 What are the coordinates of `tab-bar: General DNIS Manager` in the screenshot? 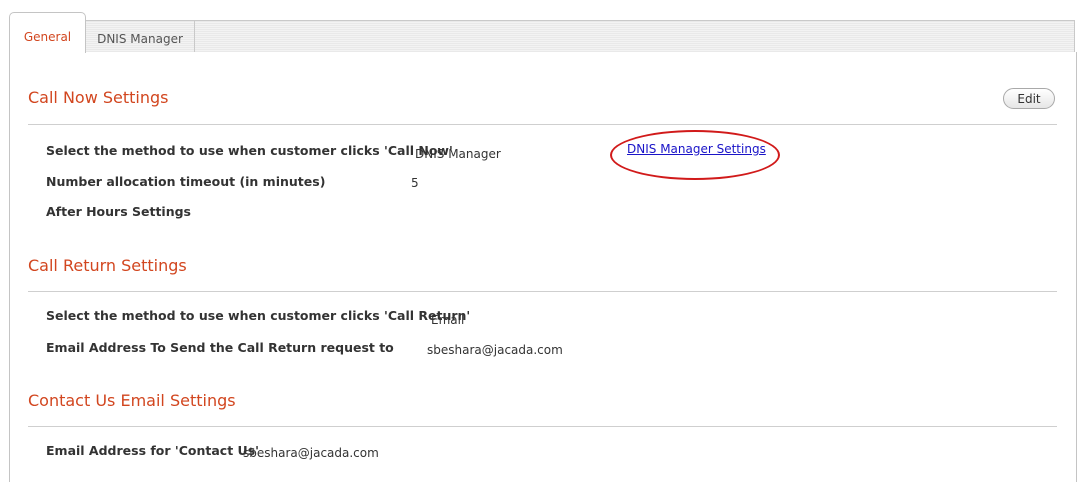 It's located at (542, 33).